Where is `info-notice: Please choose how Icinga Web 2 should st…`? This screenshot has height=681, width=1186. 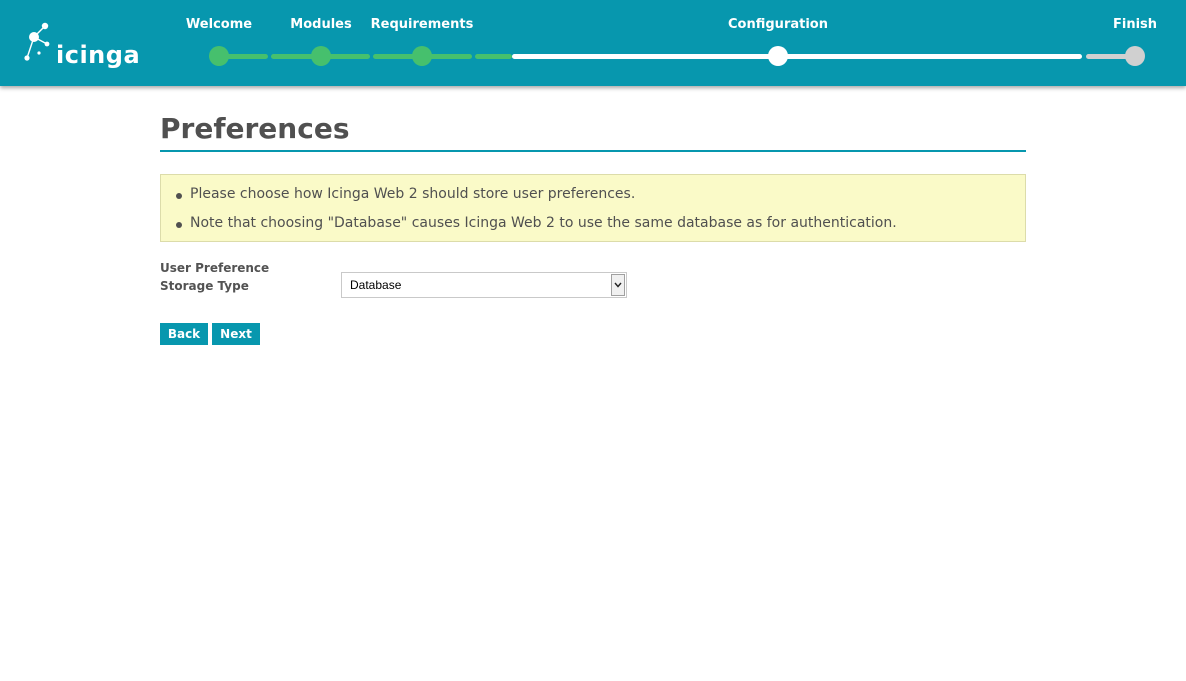
info-notice: Please choose how Icinga Web 2 should st… is located at coordinates (593, 208).